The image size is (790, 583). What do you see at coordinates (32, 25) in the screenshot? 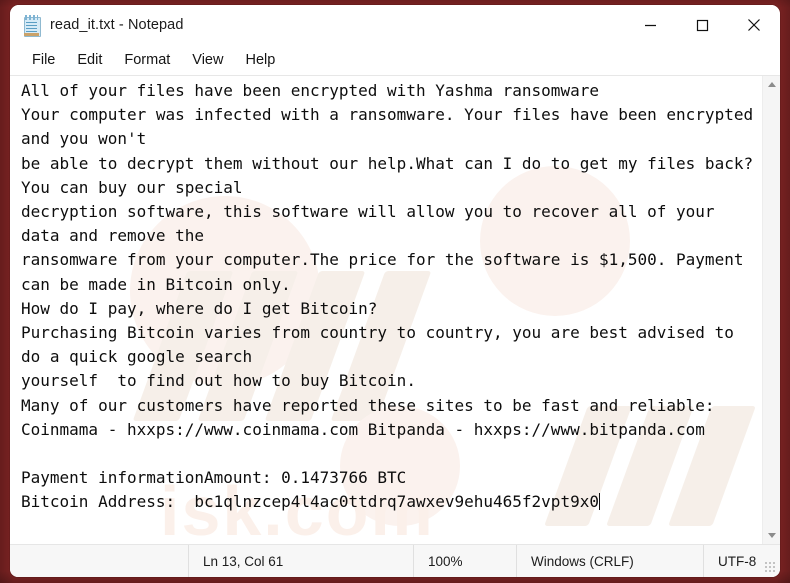
I see `notepad-icon` at bounding box center [32, 25].